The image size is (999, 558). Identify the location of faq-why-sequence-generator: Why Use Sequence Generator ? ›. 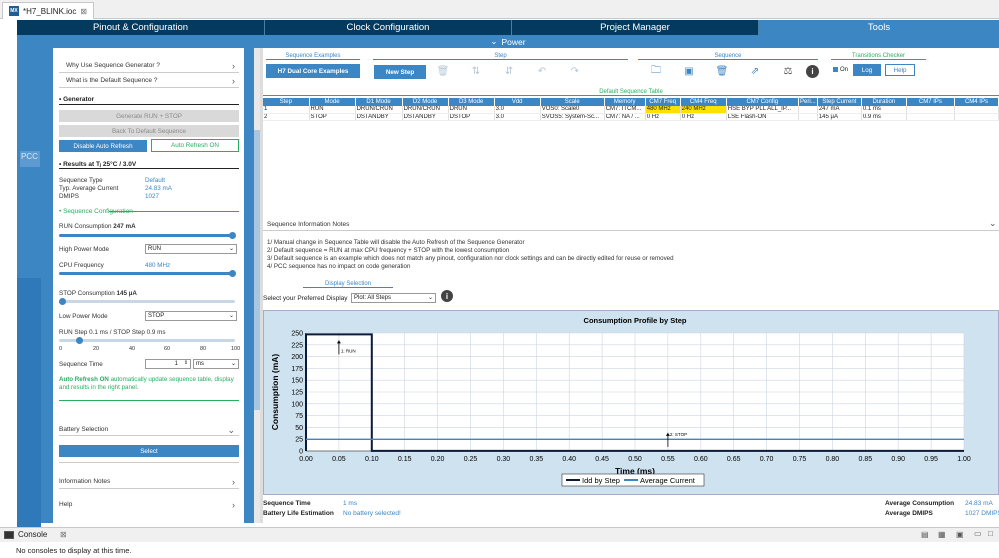
(149, 66).